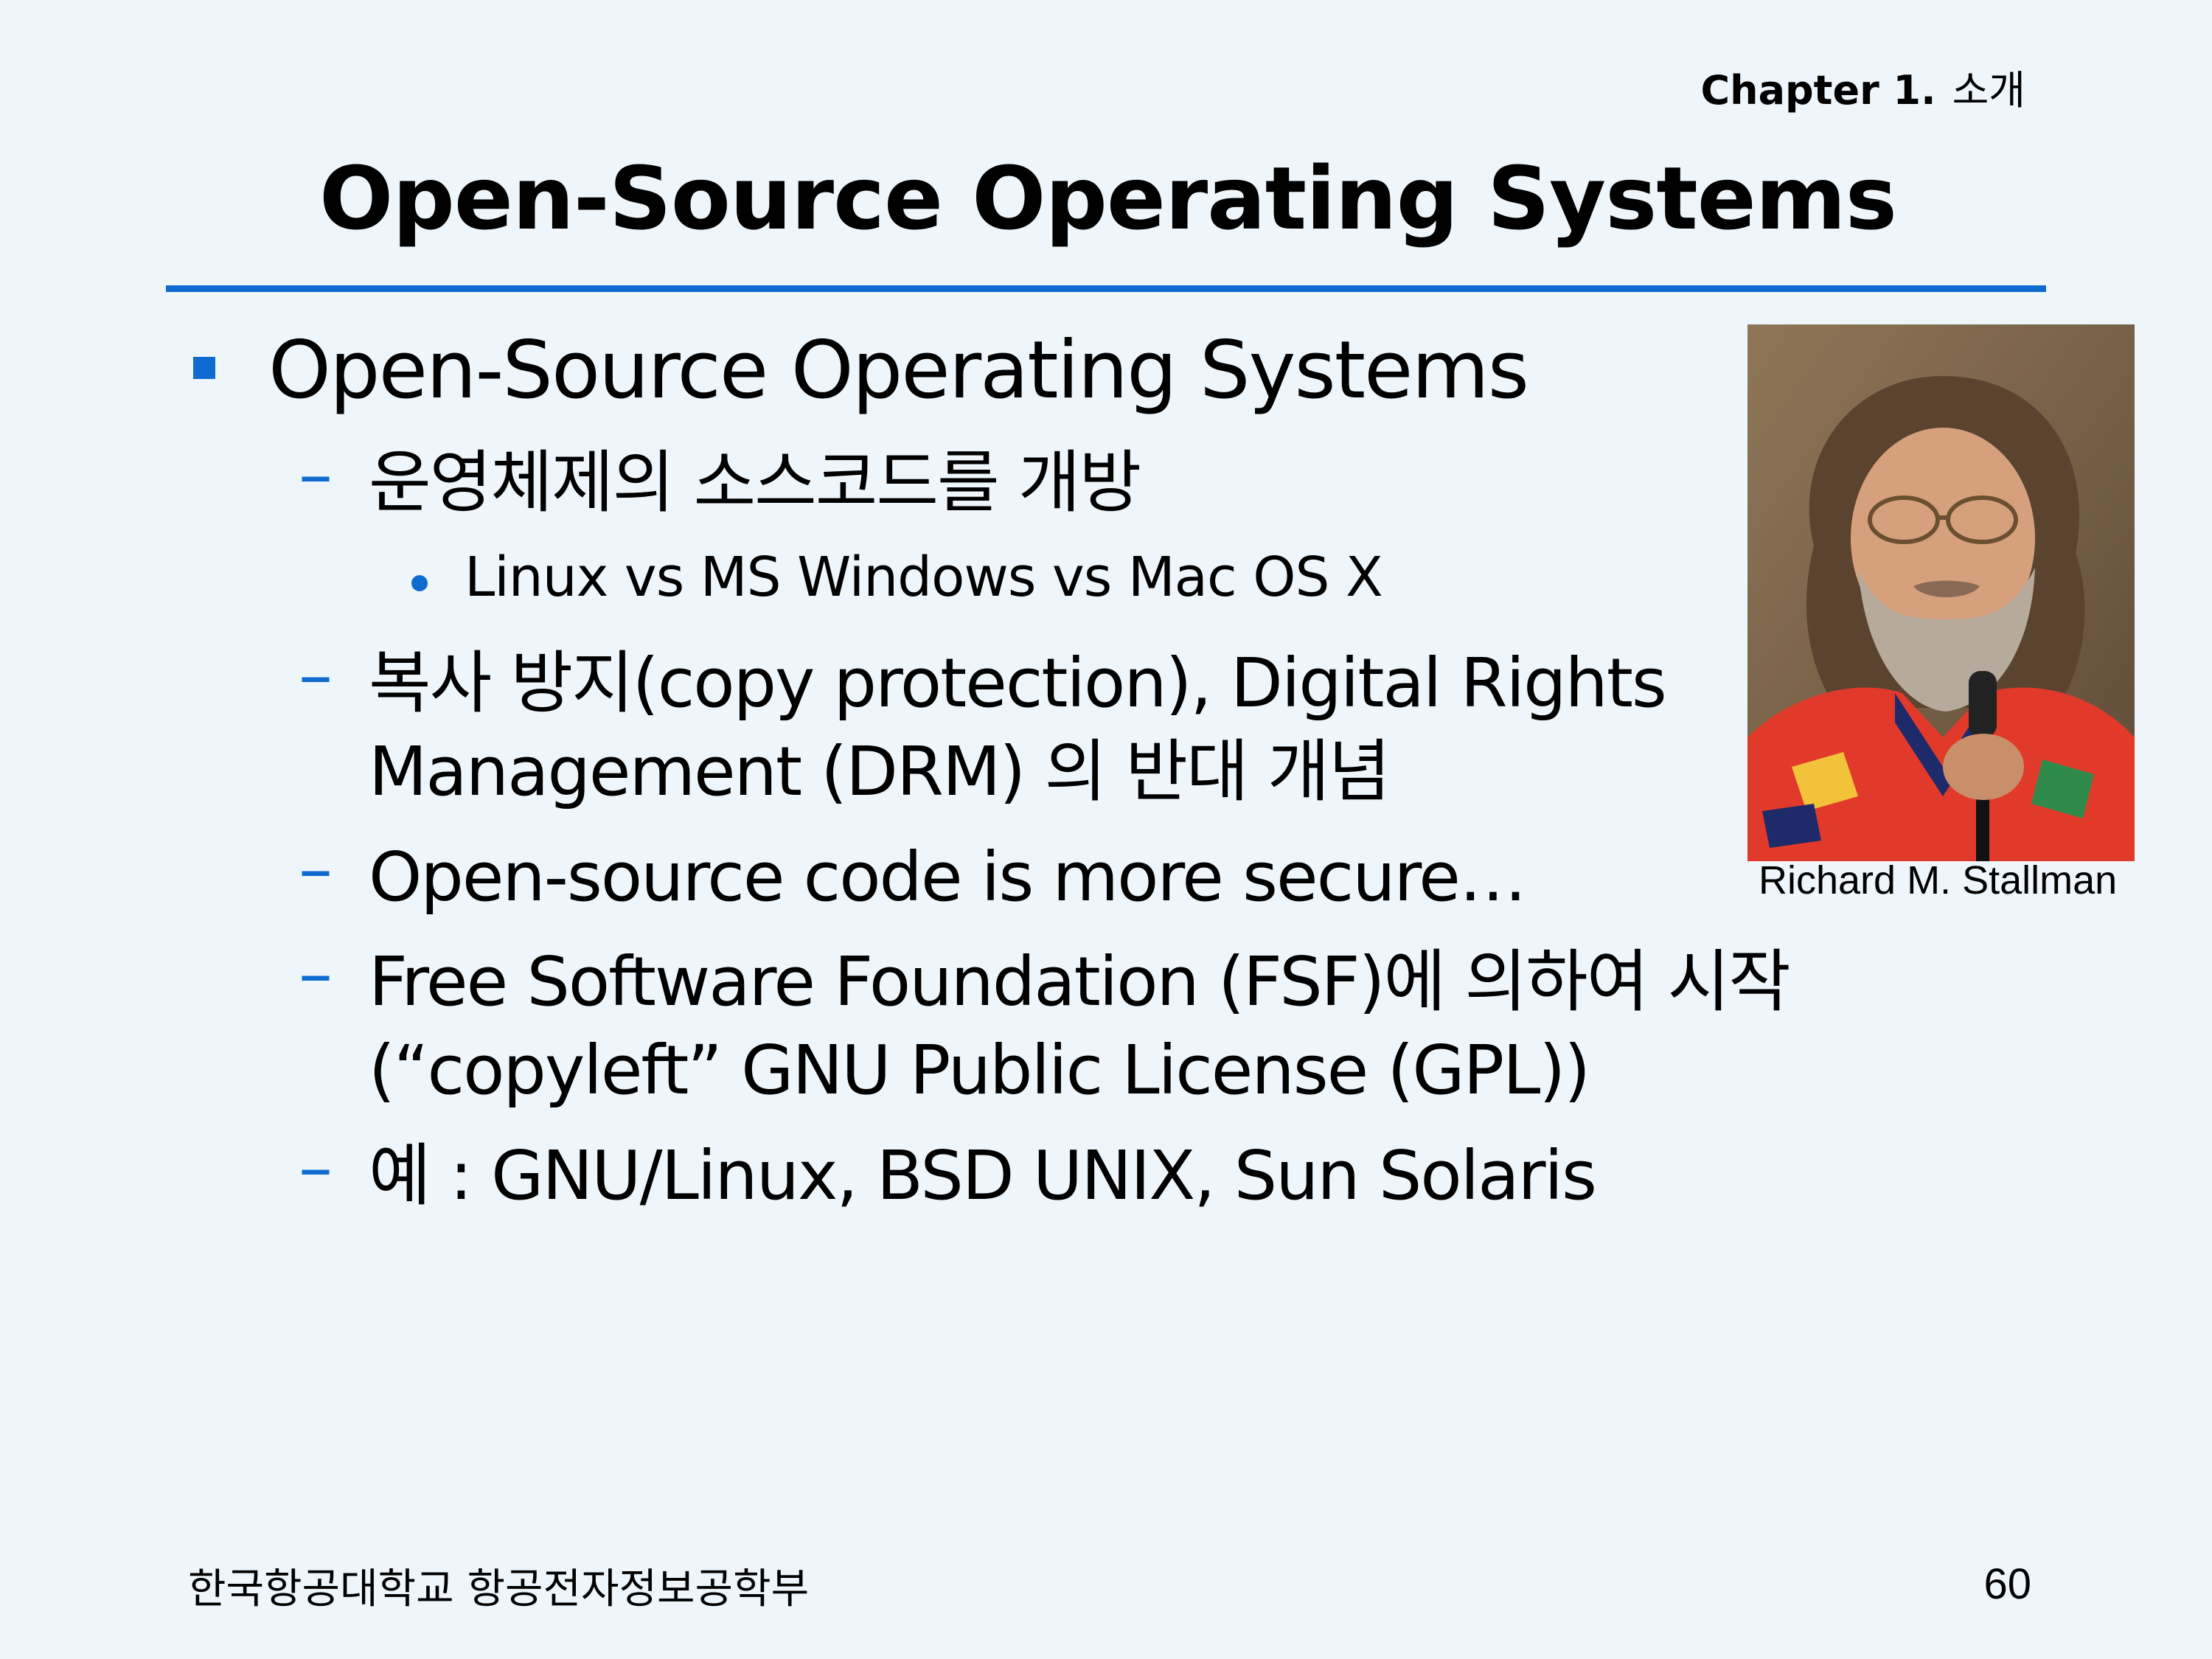 This screenshot has width=2212, height=1659. I want to click on portrait-illustration, so click(1941, 592).